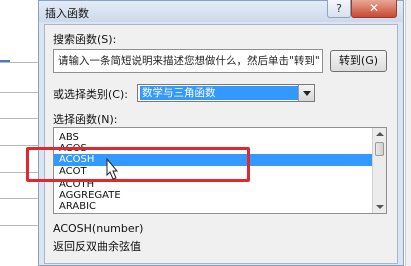 This screenshot has height=266, width=411. Describe the element at coordinates (67, 13) in the screenshot. I see `dialog-title: 插入函数` at that location.